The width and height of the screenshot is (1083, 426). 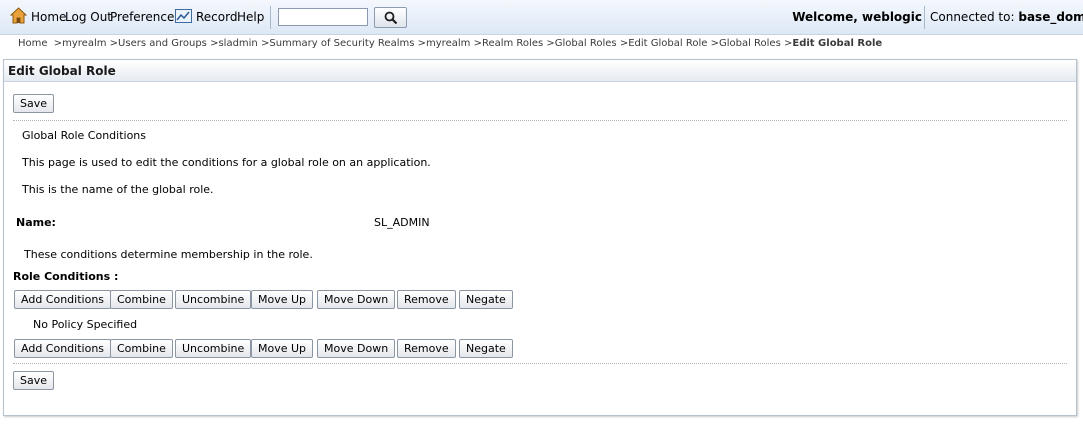 What do you see at coordinates (36, 222) in the screenshot?
I see `name-label: Name:` at bounding box center [36, 222].